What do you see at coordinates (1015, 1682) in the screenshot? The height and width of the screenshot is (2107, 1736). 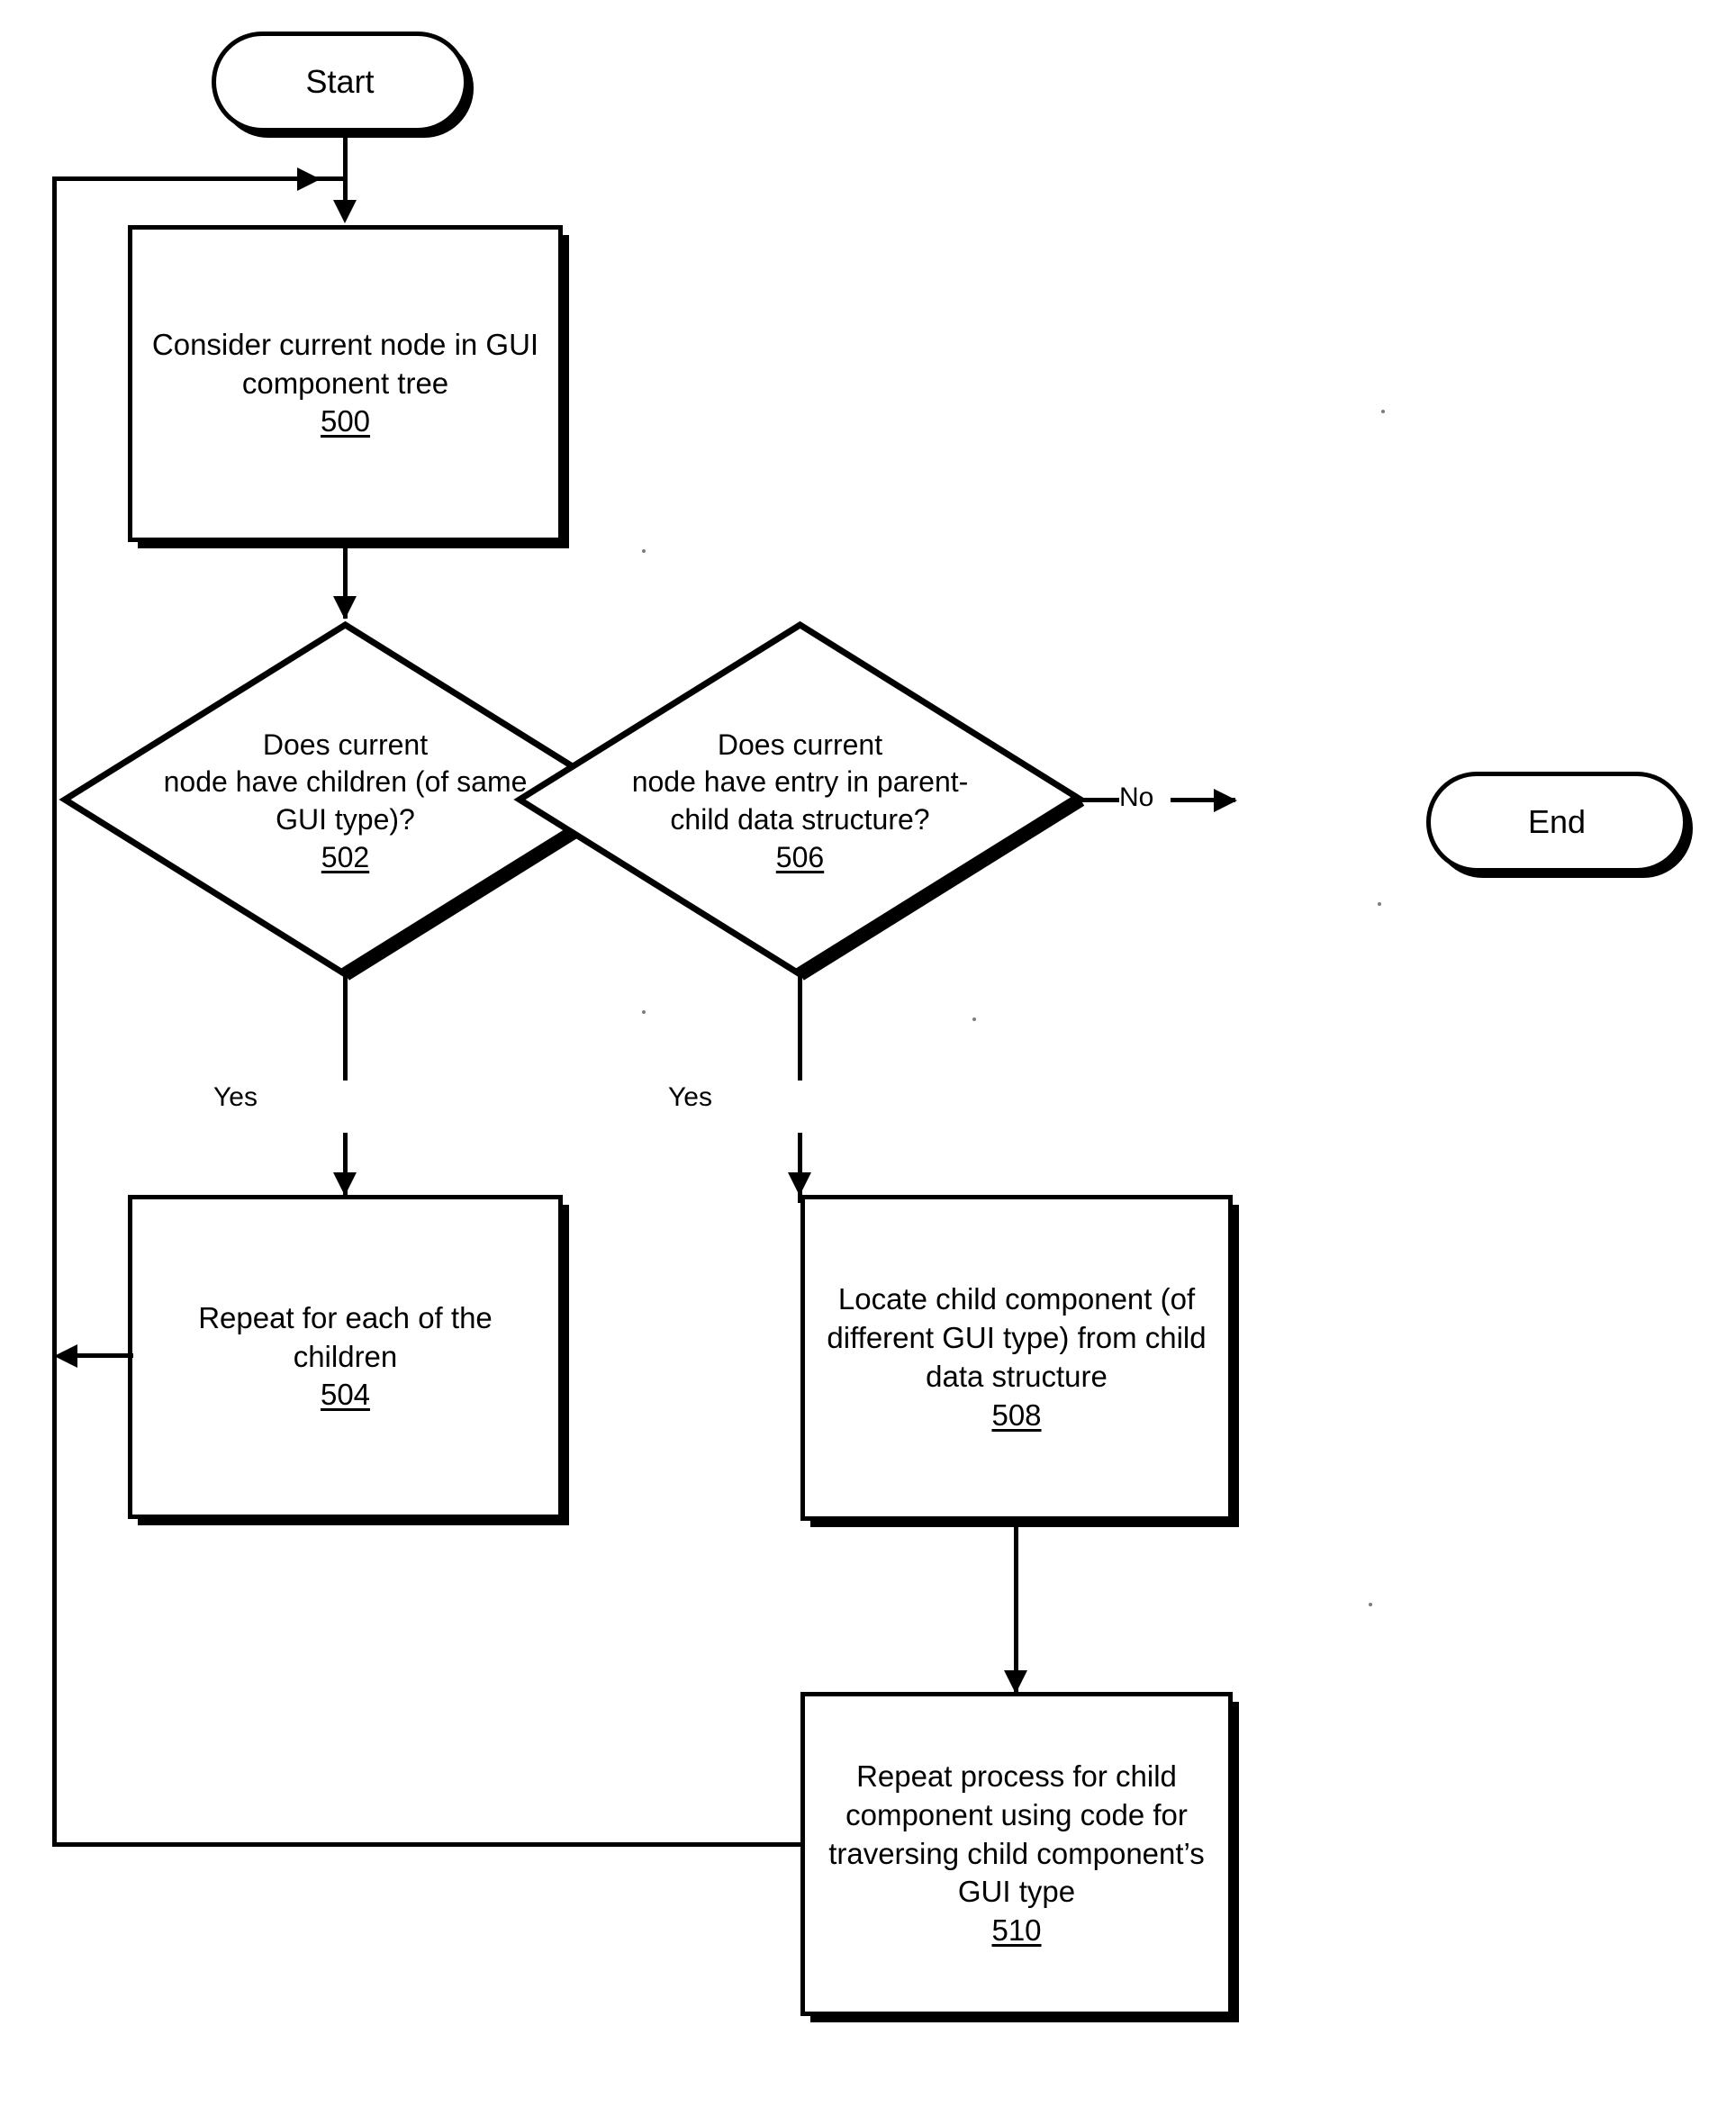 I see `edge-508-to-510-arrowhead` at bounding box center [1015, 1682].